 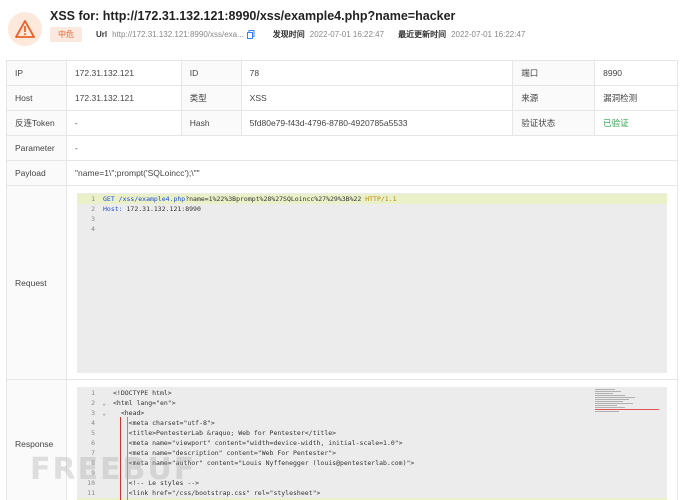 I want to click on http-method: GET, so click(x=109, y=199).